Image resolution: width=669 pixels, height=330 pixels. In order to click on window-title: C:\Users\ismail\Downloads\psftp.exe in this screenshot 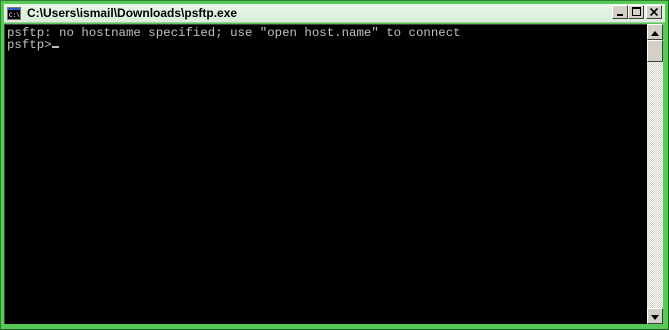, I will do `click(132, 13)`.